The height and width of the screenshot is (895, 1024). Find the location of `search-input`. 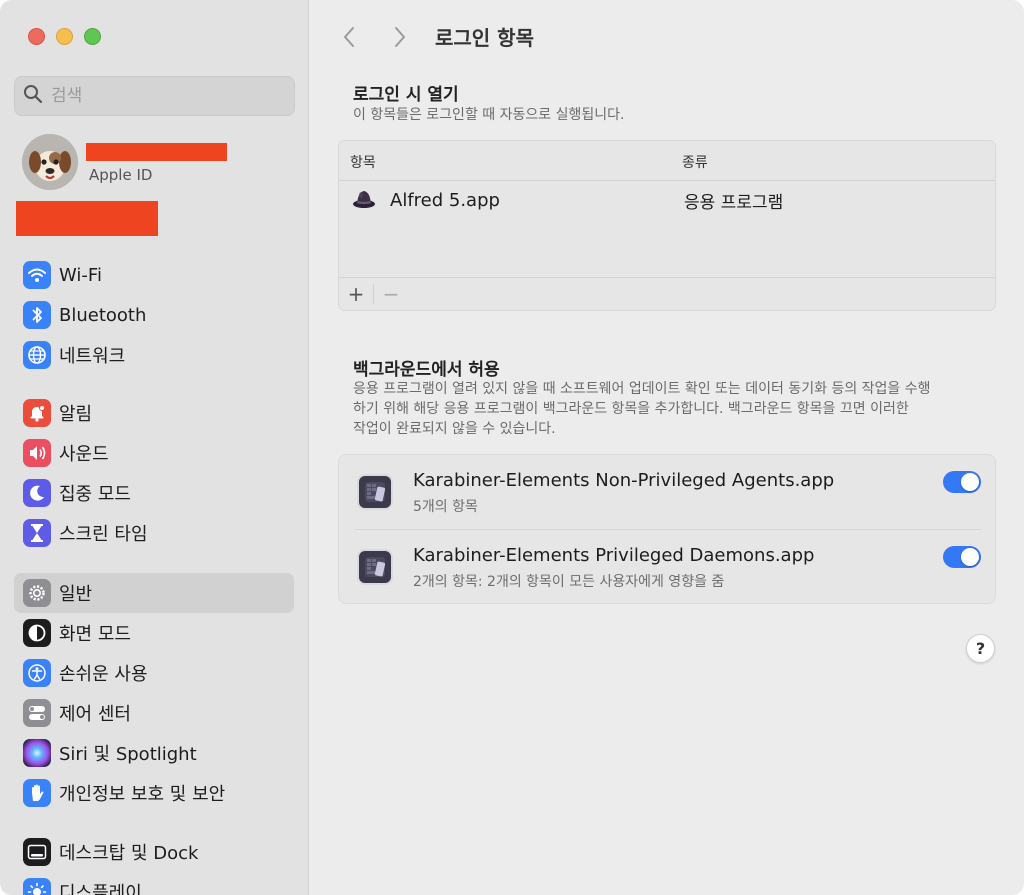

search-input is located at coordinates (166, 96).